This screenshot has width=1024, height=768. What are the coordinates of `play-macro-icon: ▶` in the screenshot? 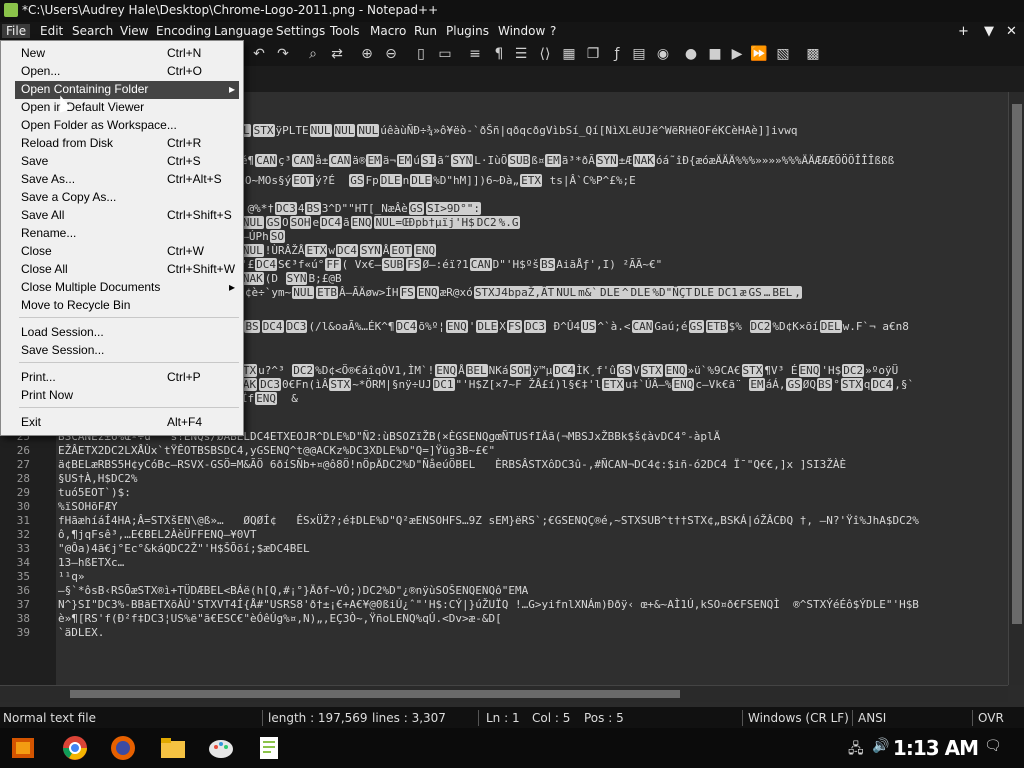 It's located at (737, 54).